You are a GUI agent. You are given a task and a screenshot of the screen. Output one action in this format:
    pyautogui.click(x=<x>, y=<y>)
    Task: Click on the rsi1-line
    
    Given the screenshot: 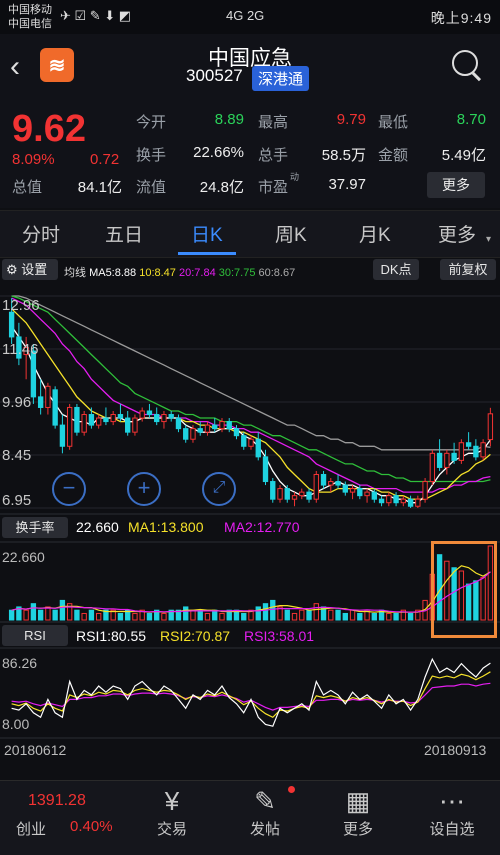 What is the action you would take?
    pyautogui.click(x=251, y=692)
    